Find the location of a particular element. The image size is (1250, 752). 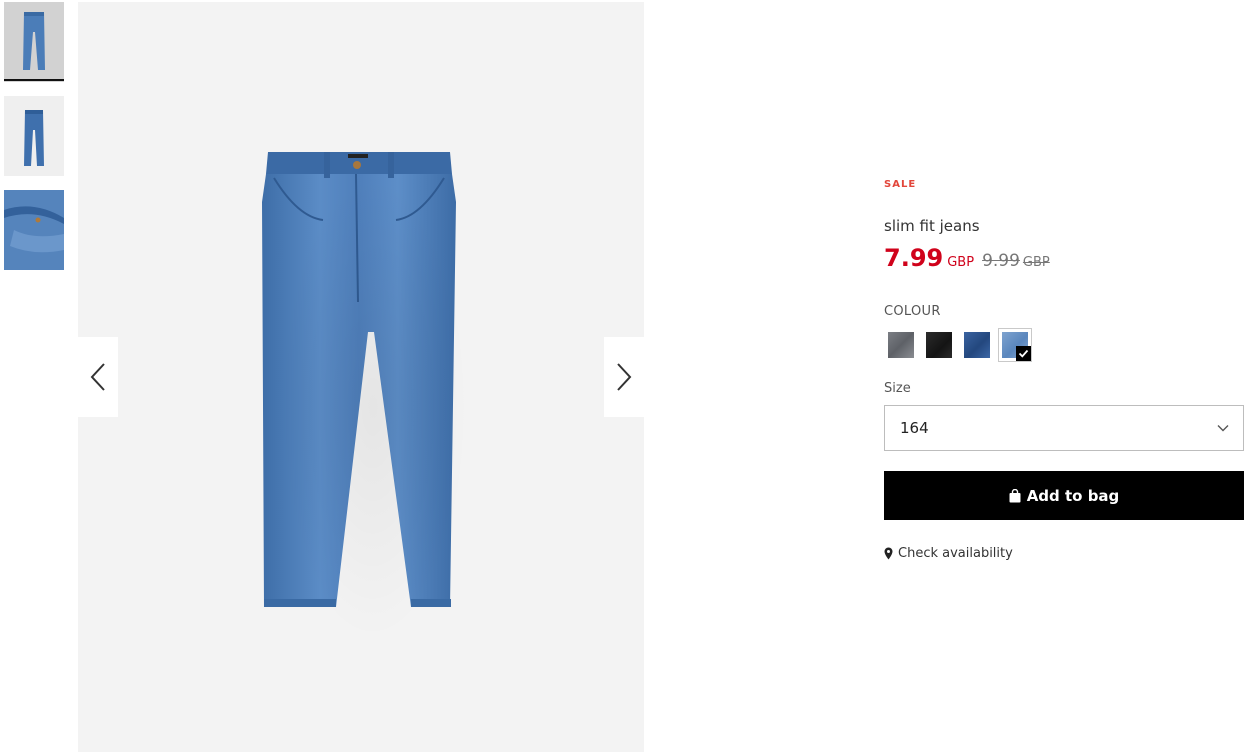

chevron-left-icon is located at coordinates (97, 377).